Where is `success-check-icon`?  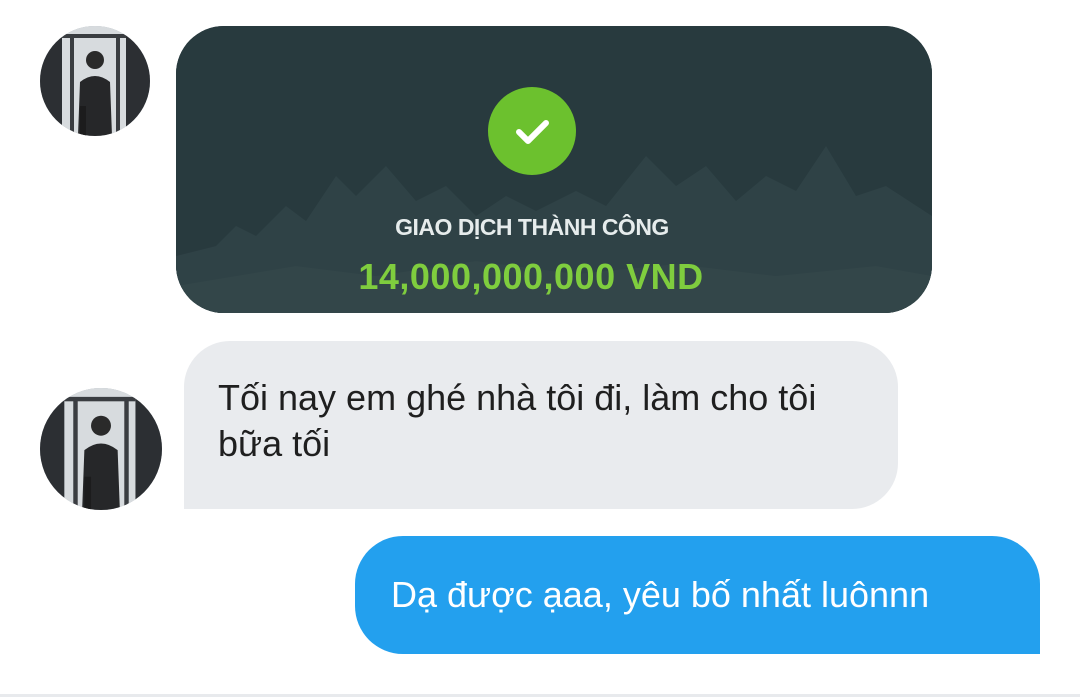 success-check-icon is located at coordinates (532, 131).